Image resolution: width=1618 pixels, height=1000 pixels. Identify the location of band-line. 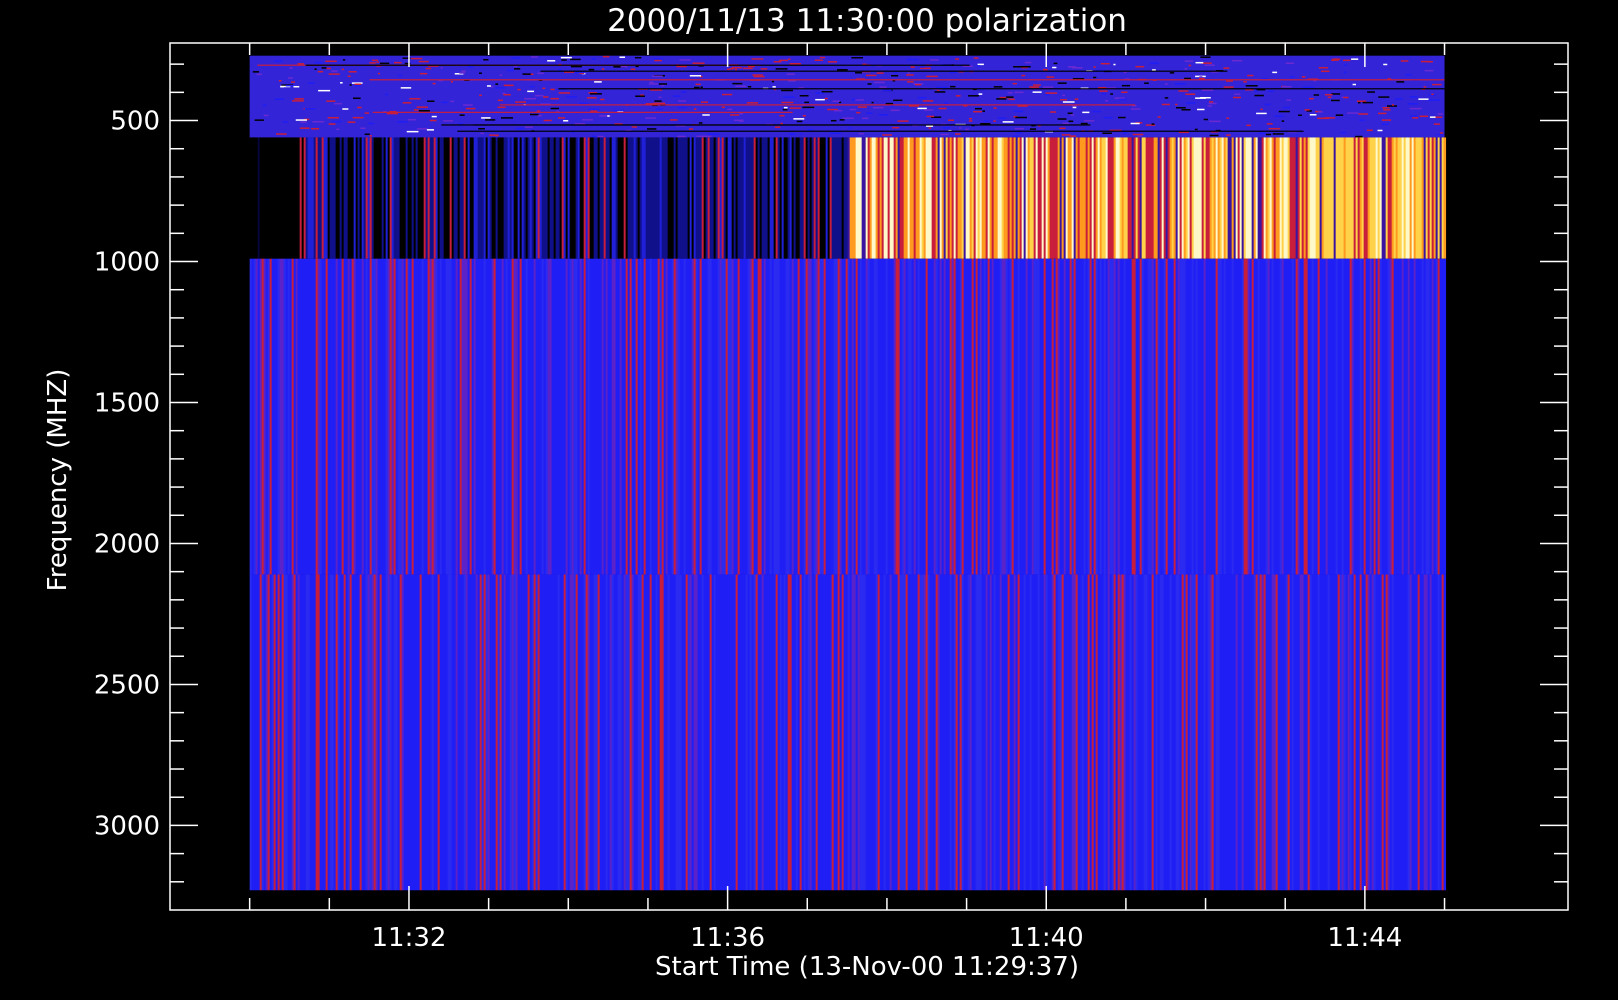
(637, 65).